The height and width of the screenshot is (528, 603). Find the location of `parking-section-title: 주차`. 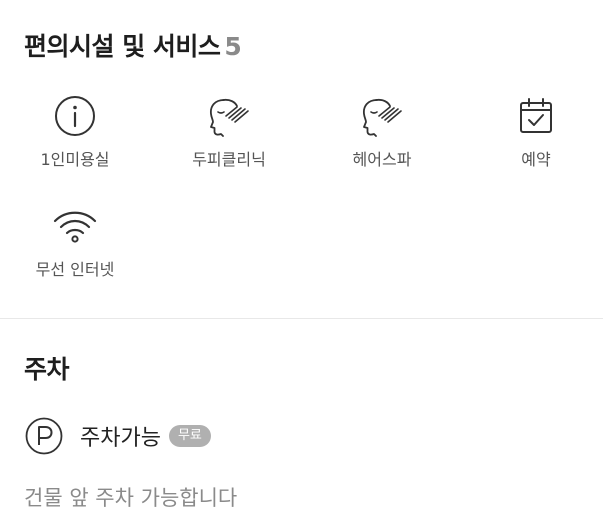

parking-section-title: 주차 is located at coordinates (47, 369).